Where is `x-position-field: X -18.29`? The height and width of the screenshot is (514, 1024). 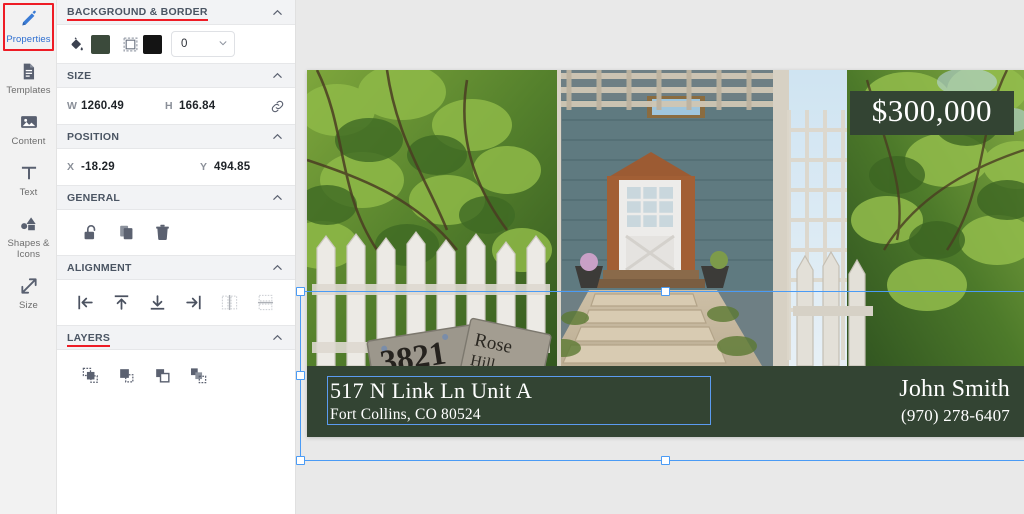
x-position-field: X -18.29 is located at coordinates (133, 167).